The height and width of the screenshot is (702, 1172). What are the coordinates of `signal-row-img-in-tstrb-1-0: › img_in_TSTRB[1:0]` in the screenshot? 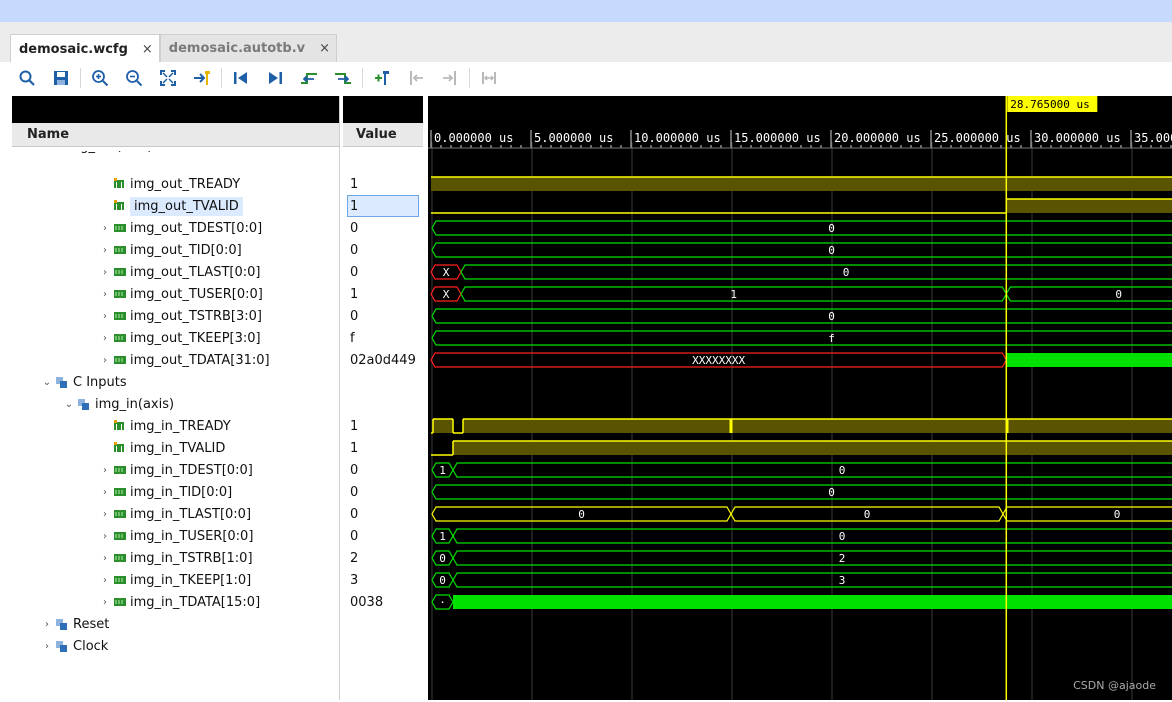 It's located at (176, 558).